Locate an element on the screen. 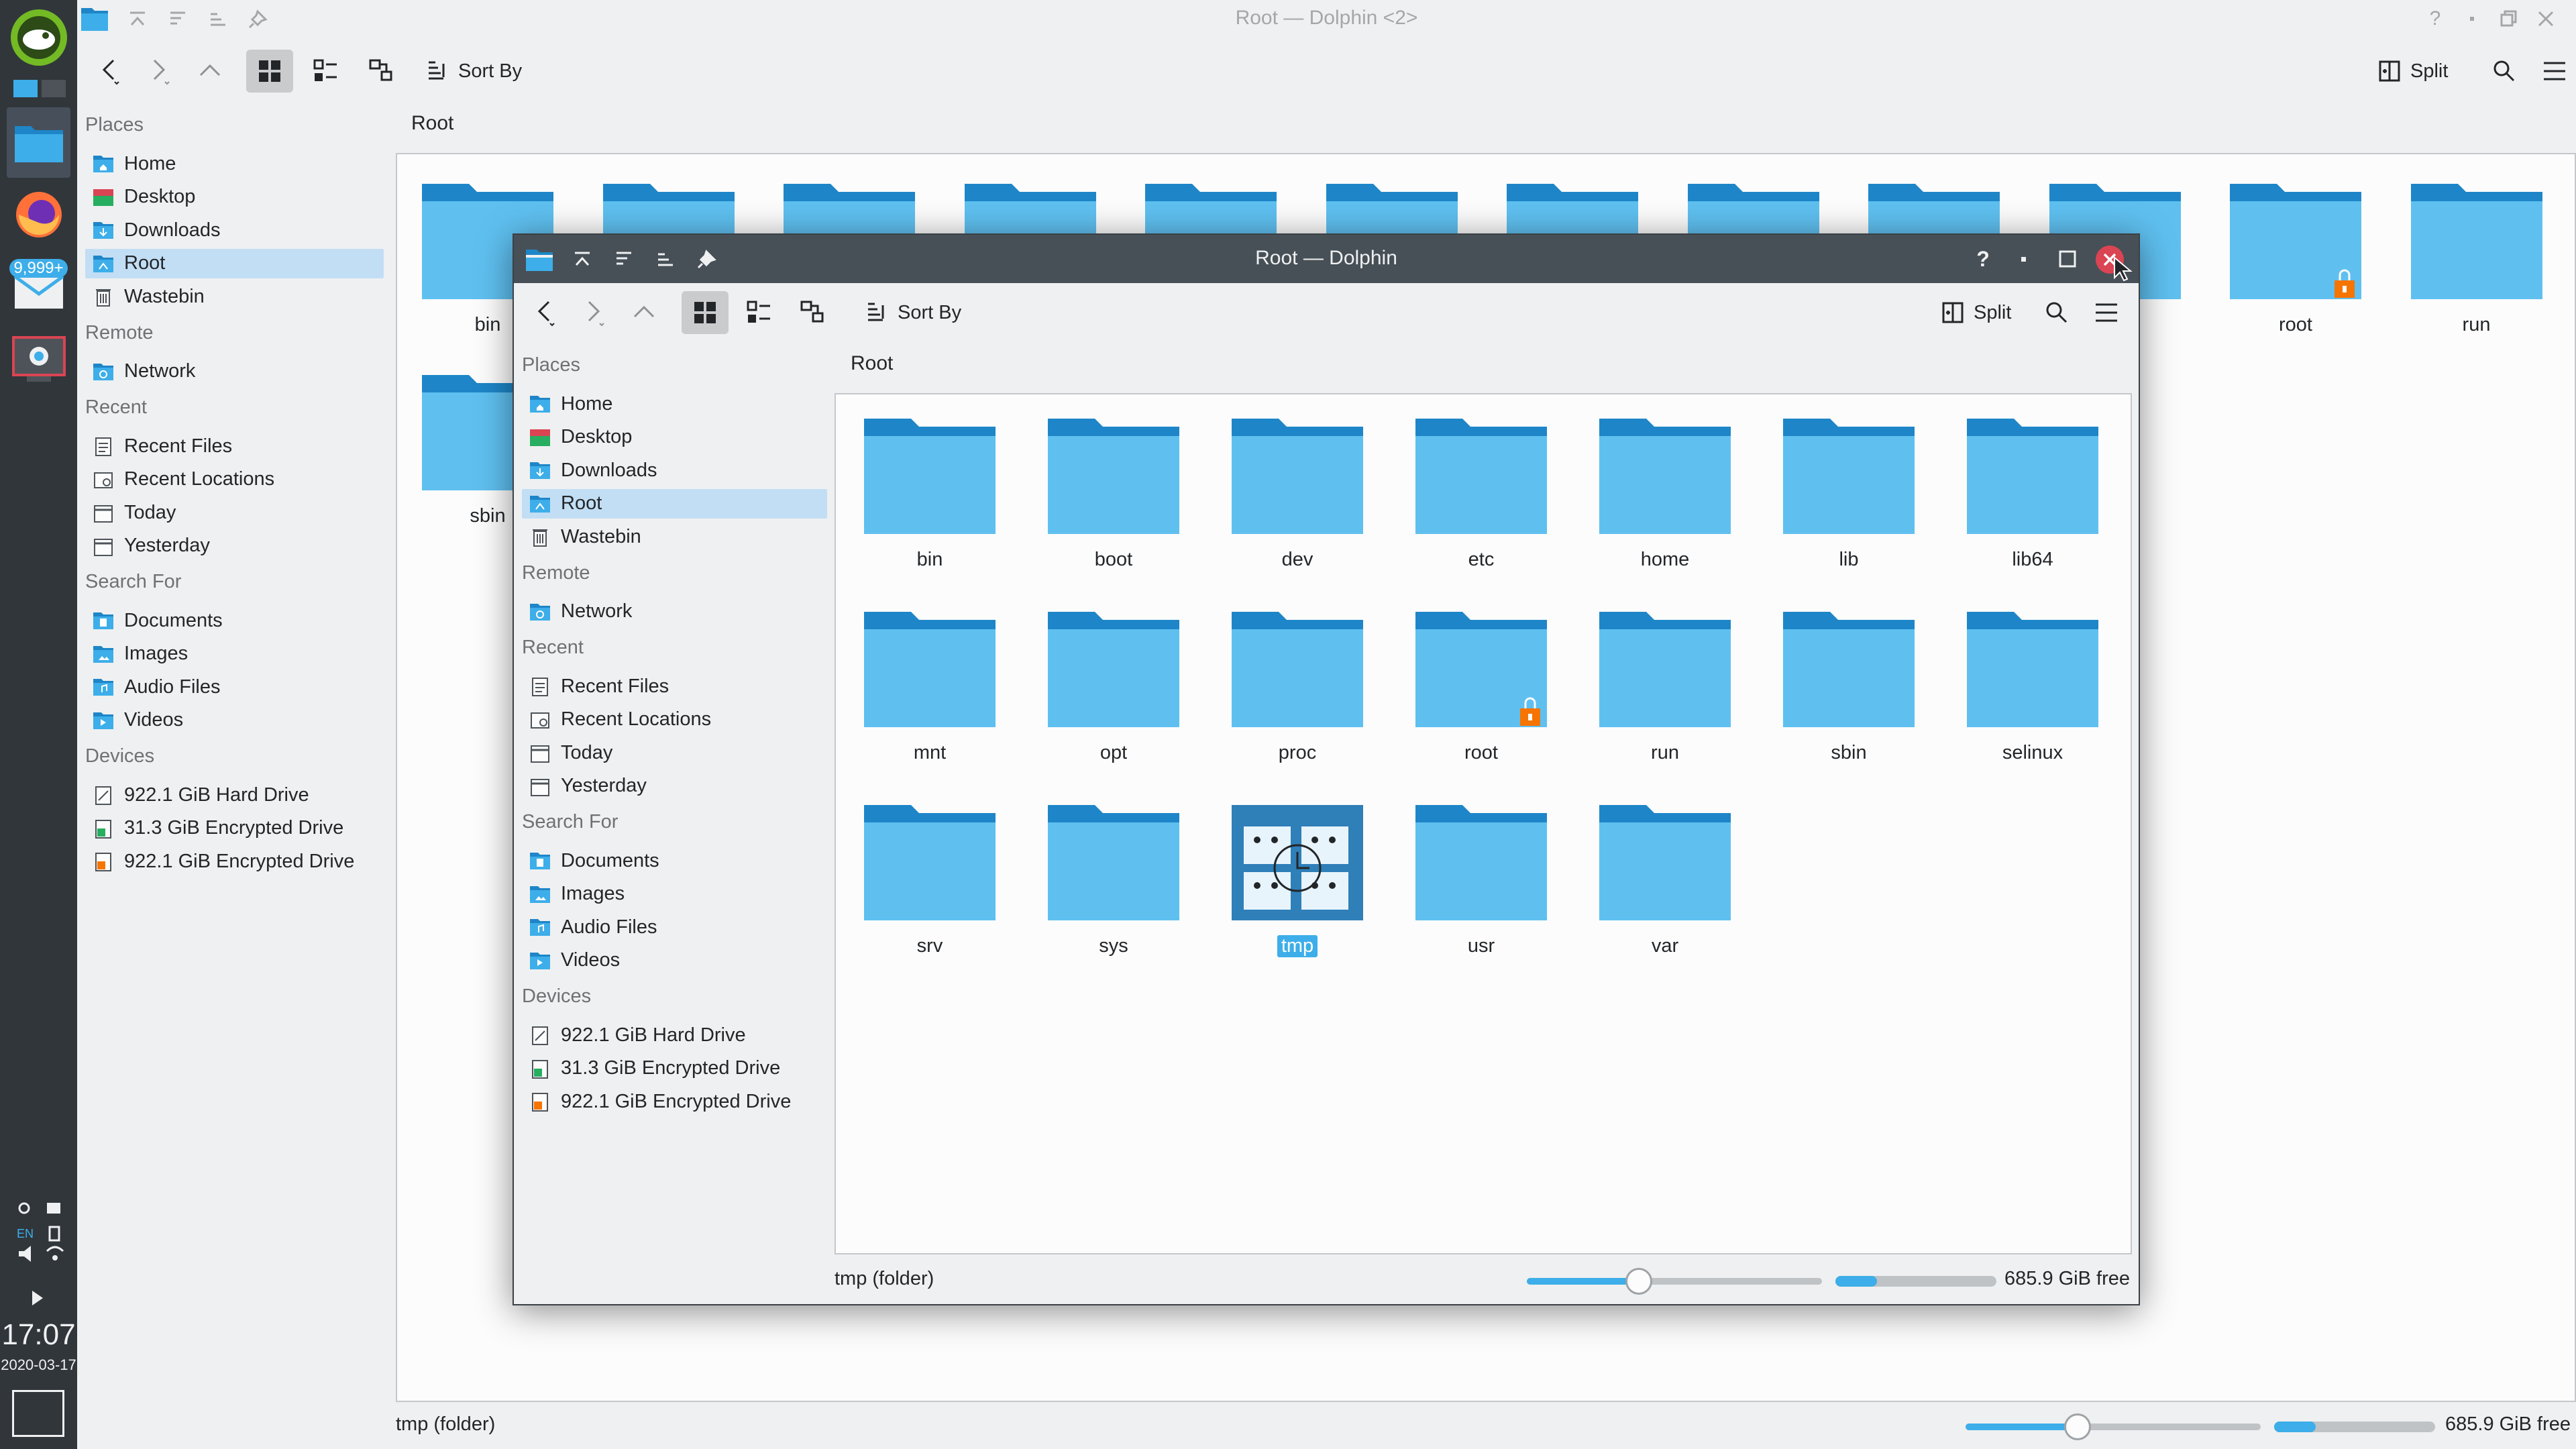  sidebar-item-videos: Videos is located at coordinates (674, 960).